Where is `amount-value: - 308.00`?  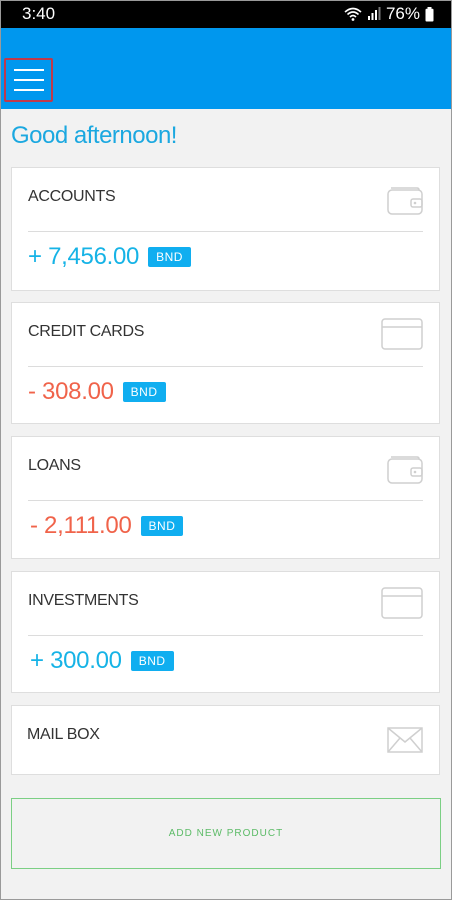 amount-value: - 308.00 is located at coordinates (71, 391).